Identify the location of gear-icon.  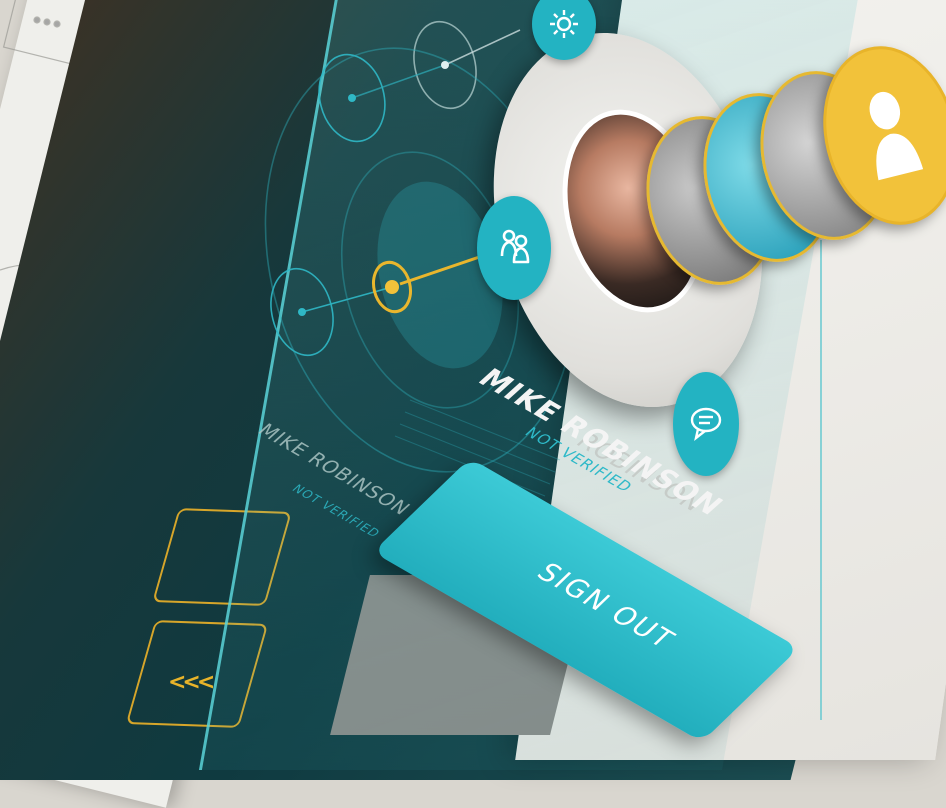
(564, 24).